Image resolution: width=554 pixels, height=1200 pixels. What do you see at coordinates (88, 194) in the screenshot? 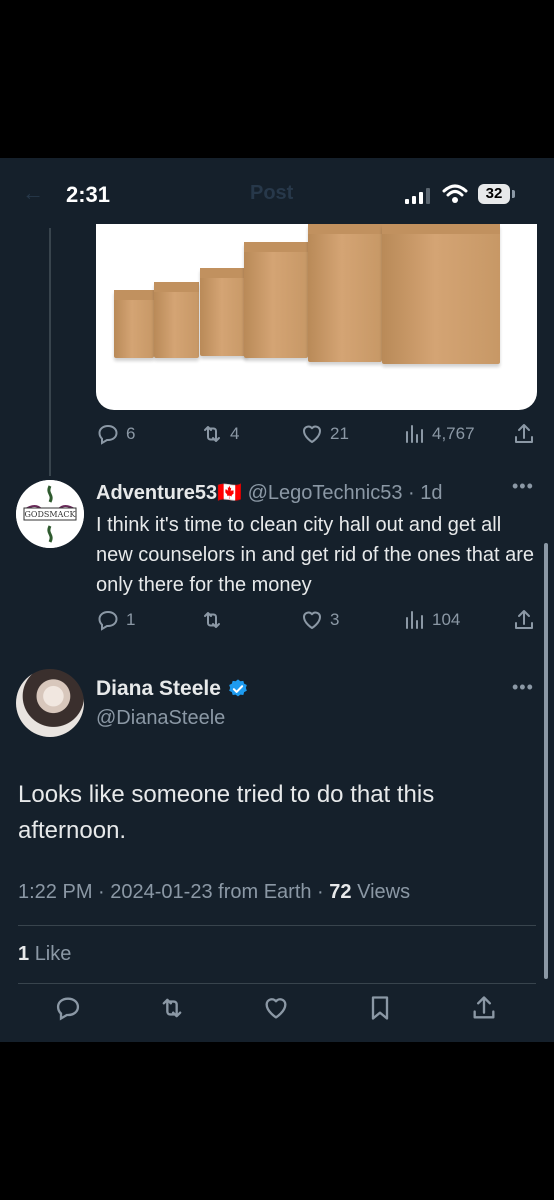
I see `status-time: 2:31` at bounding box center [88, 194].